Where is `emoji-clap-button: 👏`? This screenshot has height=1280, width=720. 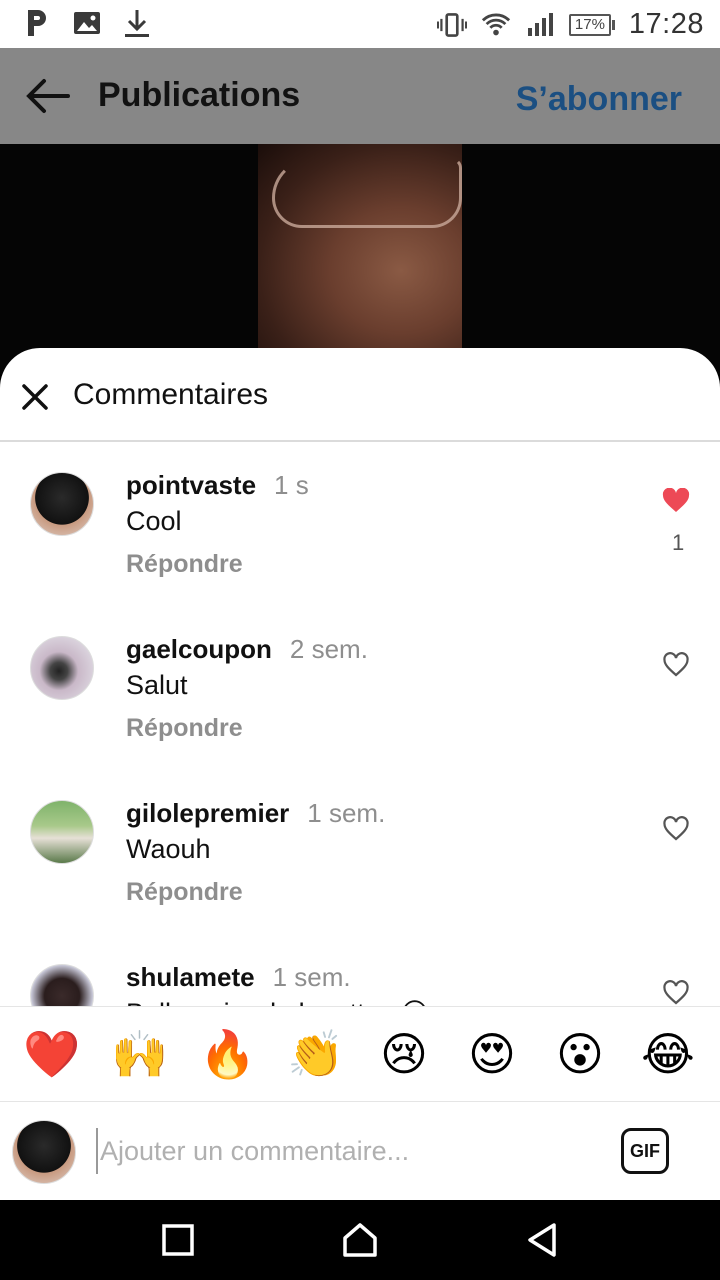
emoji-clap-button: 👏 is located at coordinates (316, 1054).